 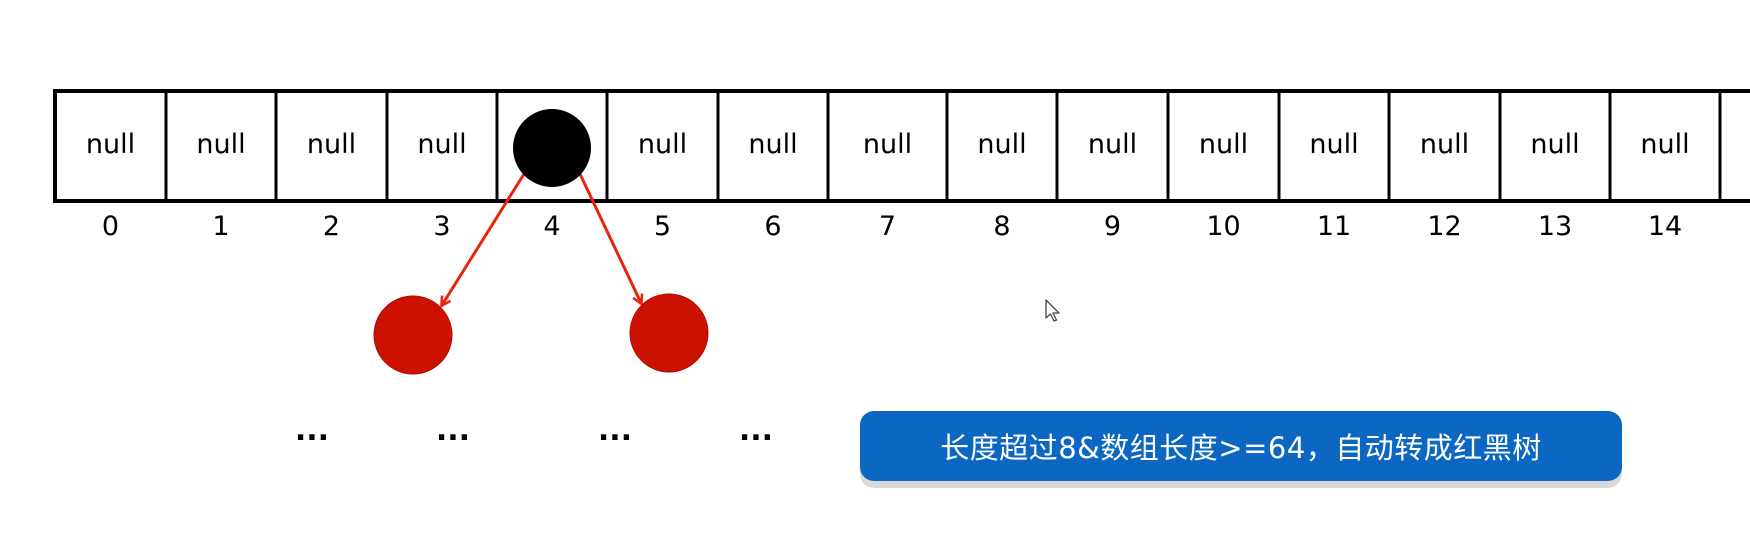 What do you see at coordinates (551, 226) in the screenshot?
I see `array-index-label: 4` at bounding box center [551, 226].